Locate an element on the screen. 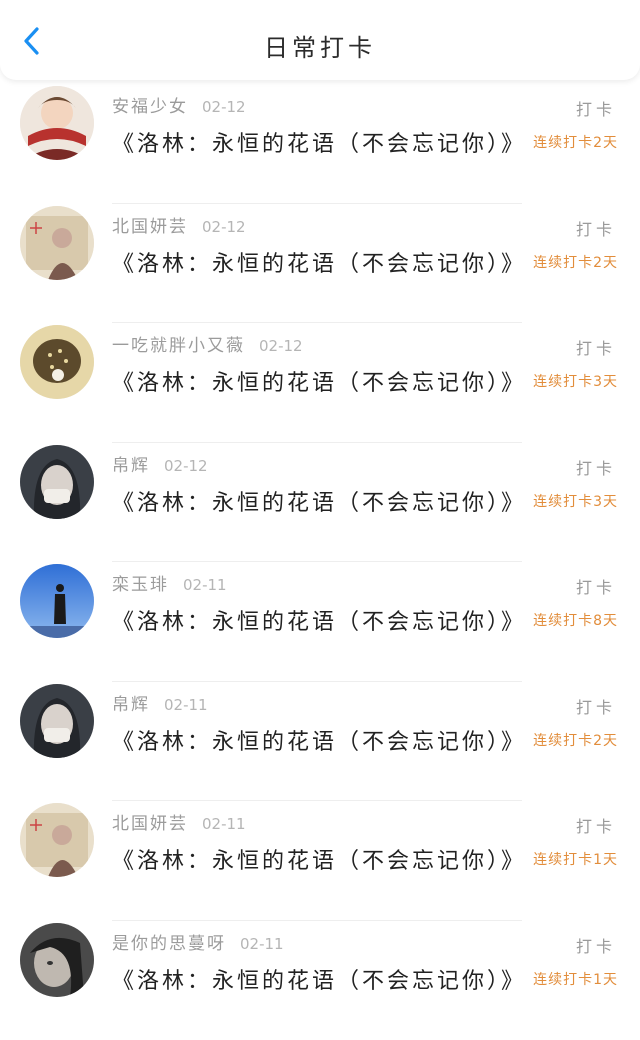  top-bar: 日常打卡 is located at coordinates (320, 40).